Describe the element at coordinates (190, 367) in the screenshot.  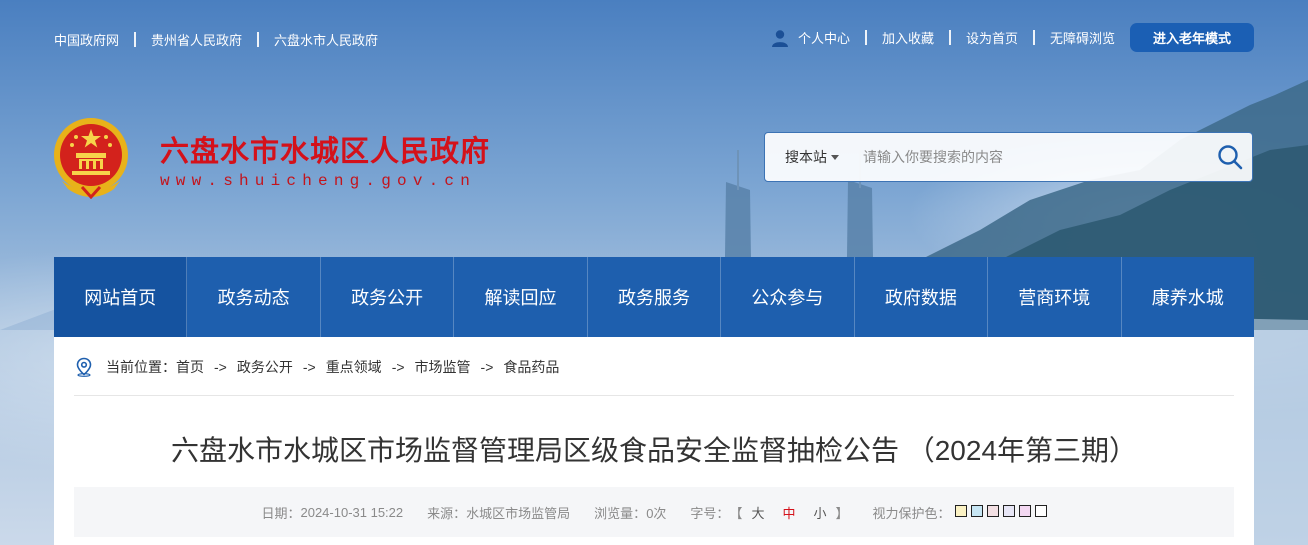
I see `breadcrumb-home: 首页` at that location.